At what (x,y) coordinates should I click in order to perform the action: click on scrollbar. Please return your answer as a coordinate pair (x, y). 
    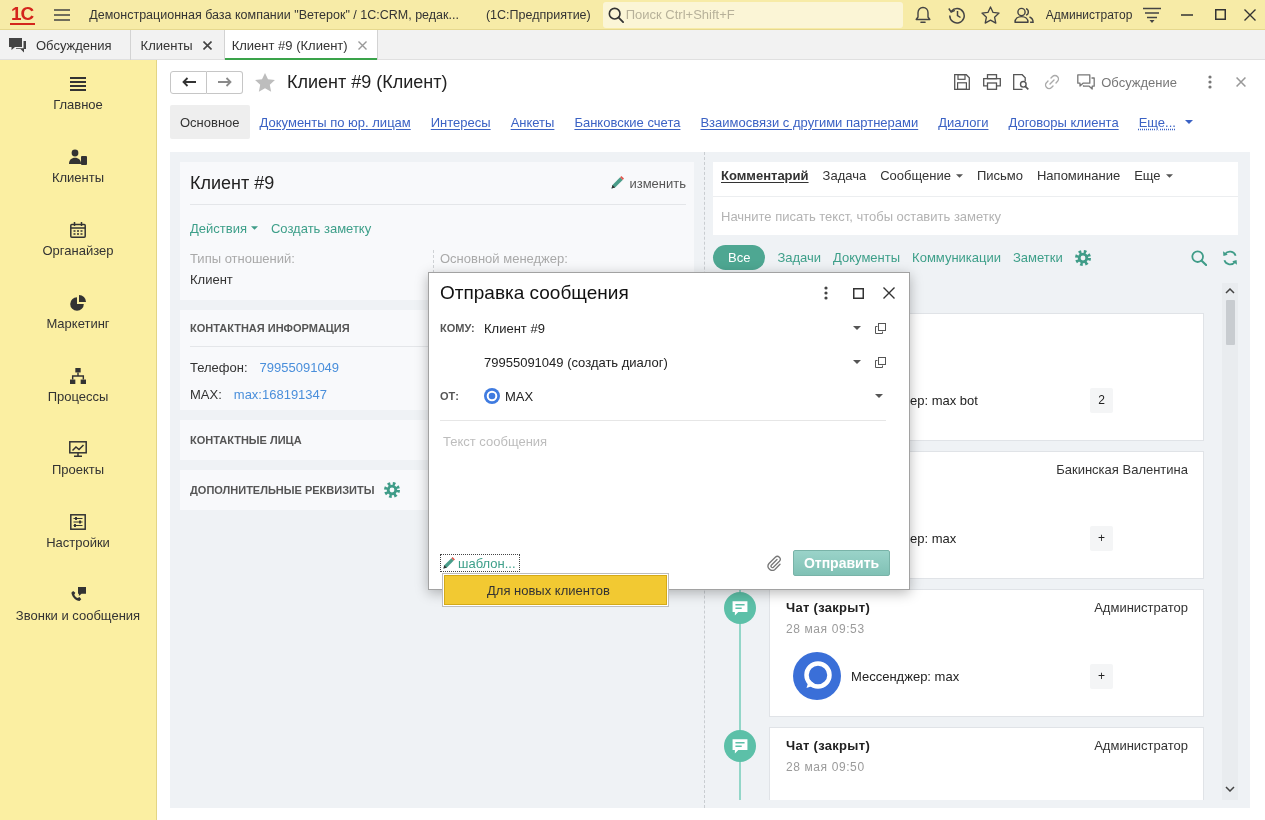
    Looking at the image, I should click on (1230, 541).